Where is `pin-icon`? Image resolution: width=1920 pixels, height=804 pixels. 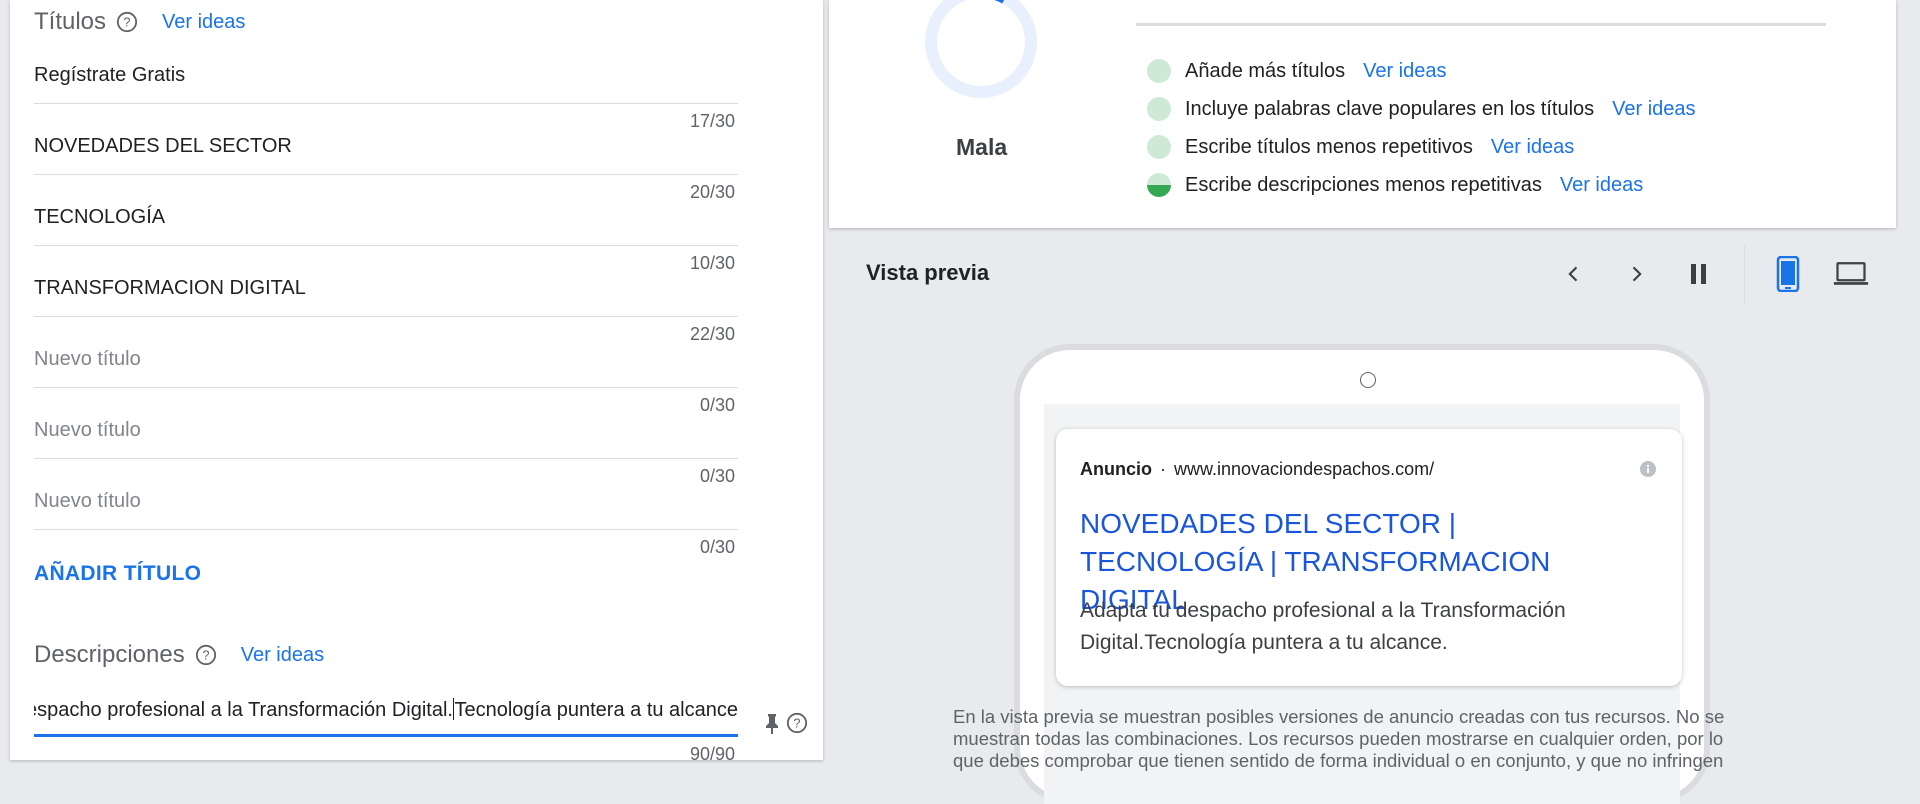
pin-icon is located at coordinates (772, 724).